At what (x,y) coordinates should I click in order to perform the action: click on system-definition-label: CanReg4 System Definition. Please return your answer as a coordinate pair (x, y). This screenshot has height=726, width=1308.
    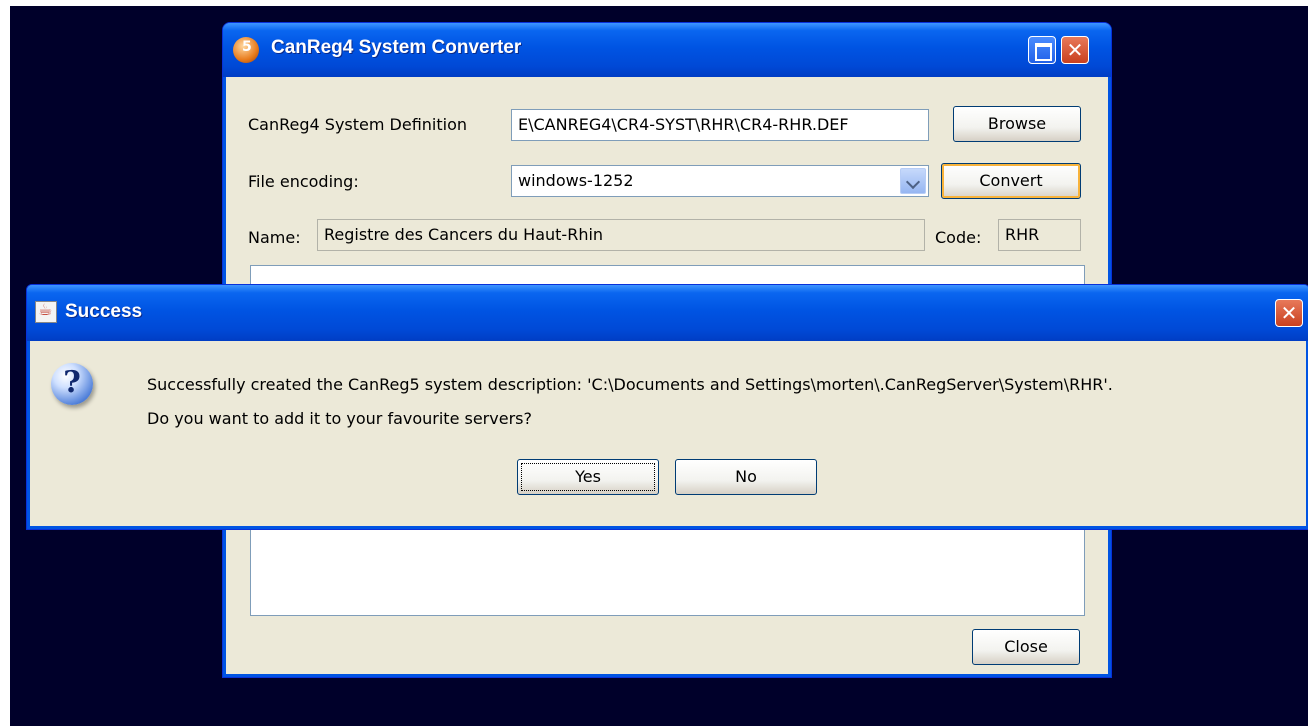
    Looking at the image, I should click on (358, 124).